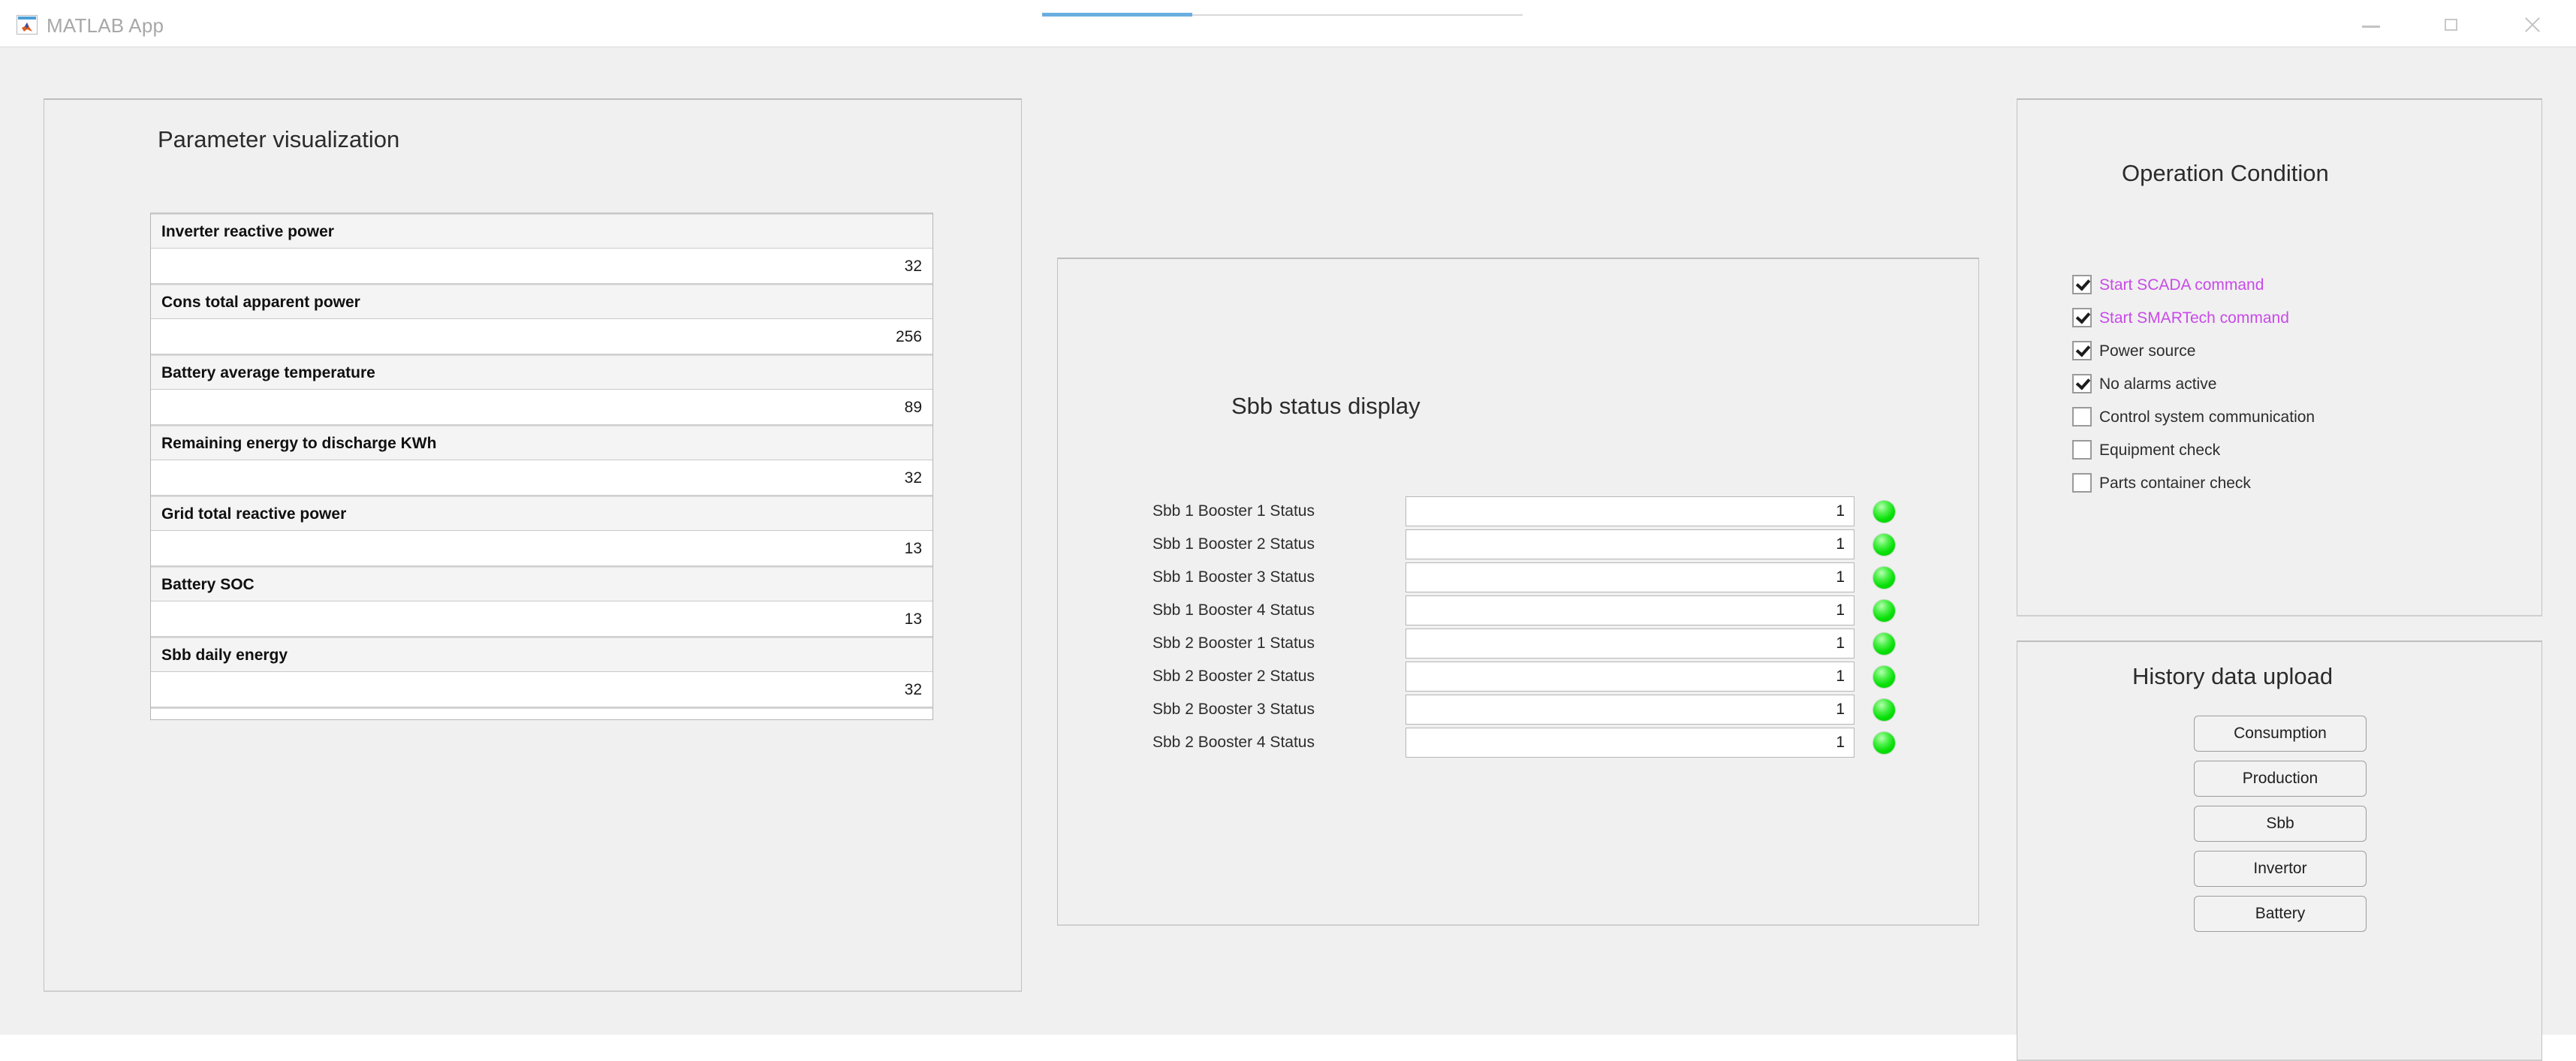 This screenshot has width=2576, height=1061. Describe the element at coordinates (541, 443) in the screenshot. I see `parameter-label: Remaining energy to discharge KWh` at that location.